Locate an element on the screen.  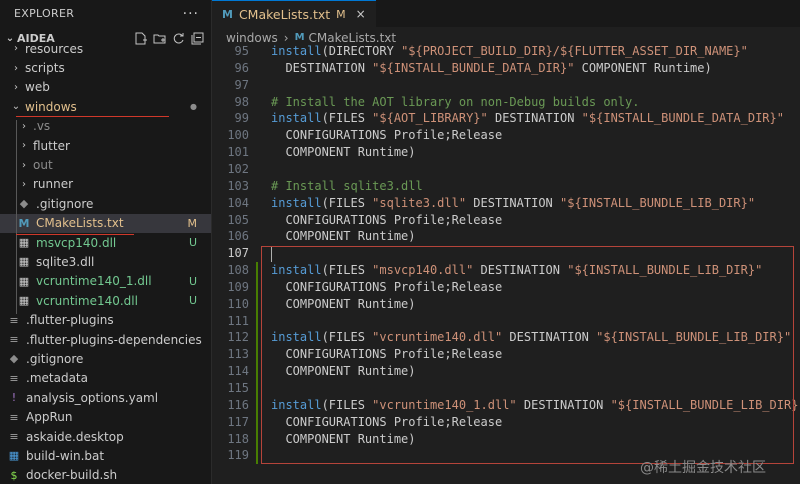
line-number: 97 is located at coordinates (241, 84).